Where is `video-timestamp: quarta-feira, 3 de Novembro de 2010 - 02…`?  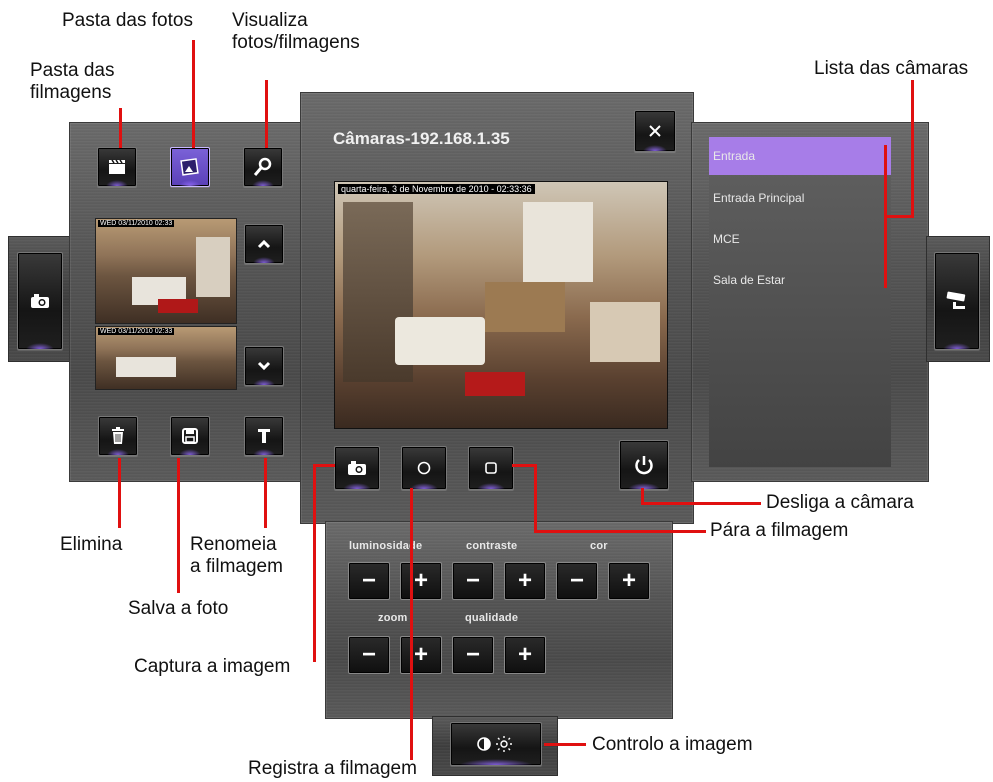
video-timestamp: quarta-feira, 3 de Novembro de 2010 - 02… is located at coordinates (436, 189).